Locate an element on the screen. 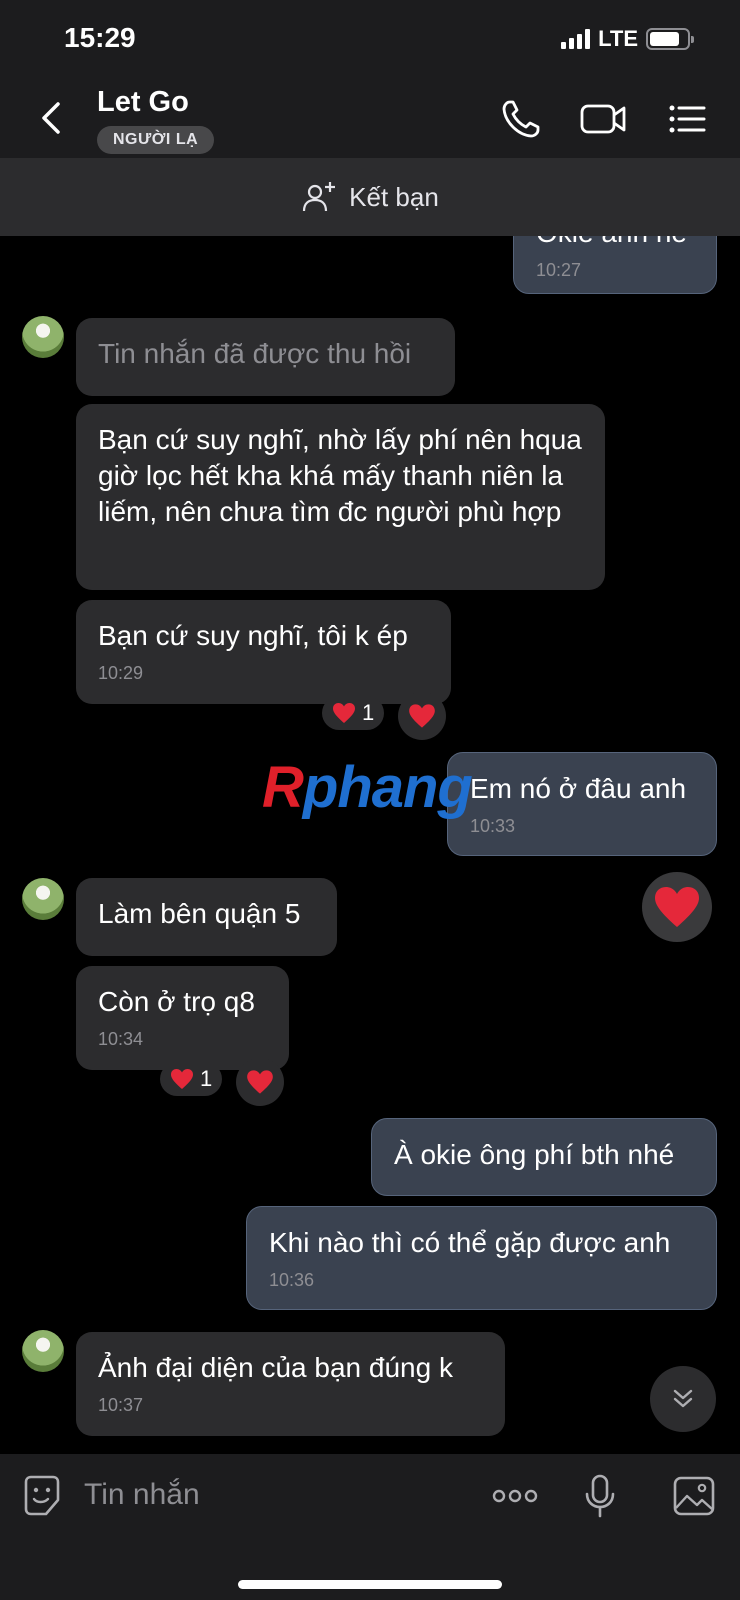 The height and width of the screenshot is (1600, 740). message-text: Em nó ở đâu anh is located at coordinates (578, 788).